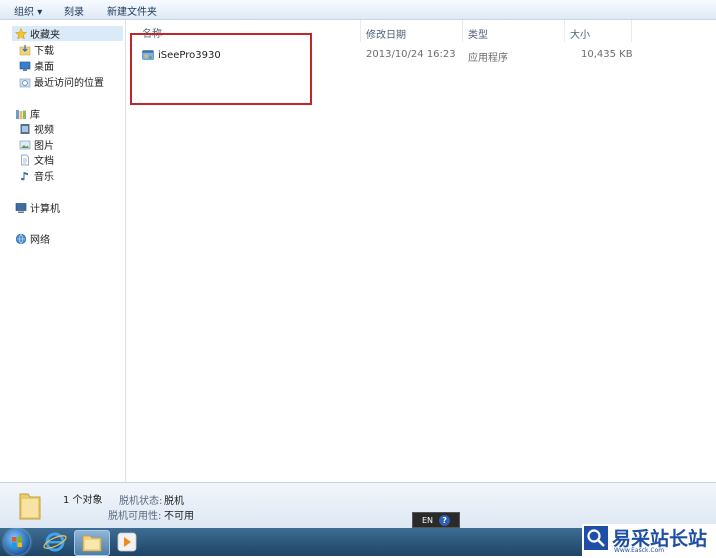 The image size is (716, 558). What do you see at coordinates (179, 516) in the screenshot?
I see `offline-availability-value: 不可用` at bounding box center [179, 516].